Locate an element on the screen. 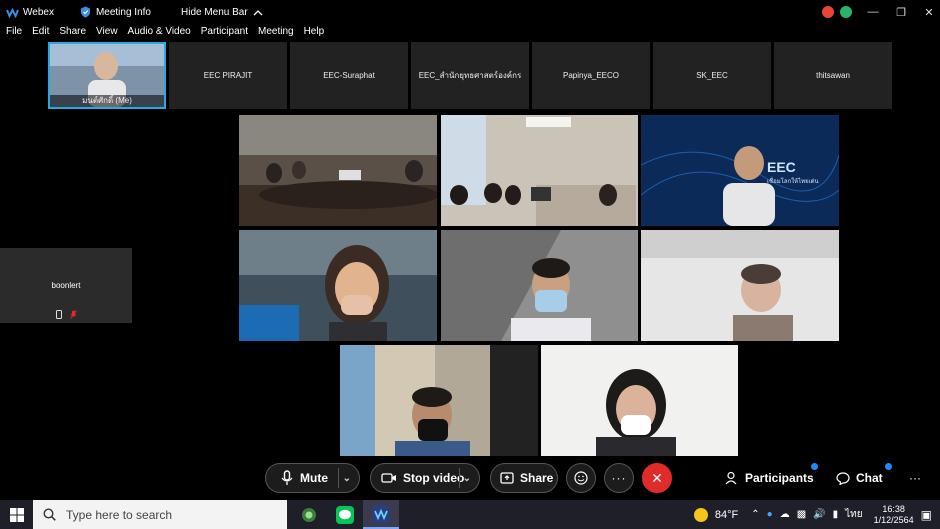 This screenshot has height=529, width=940. taskbar-app-webex is located at coordinates (381, 514).